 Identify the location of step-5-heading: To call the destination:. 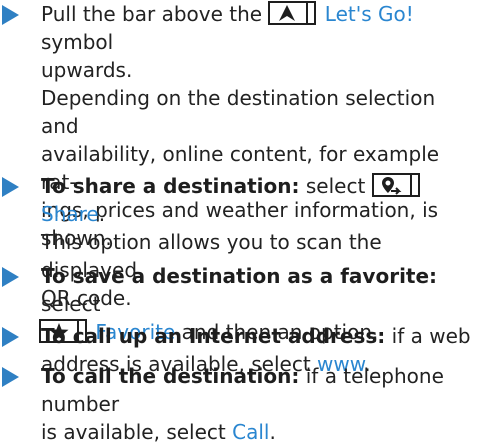
(170, 376).